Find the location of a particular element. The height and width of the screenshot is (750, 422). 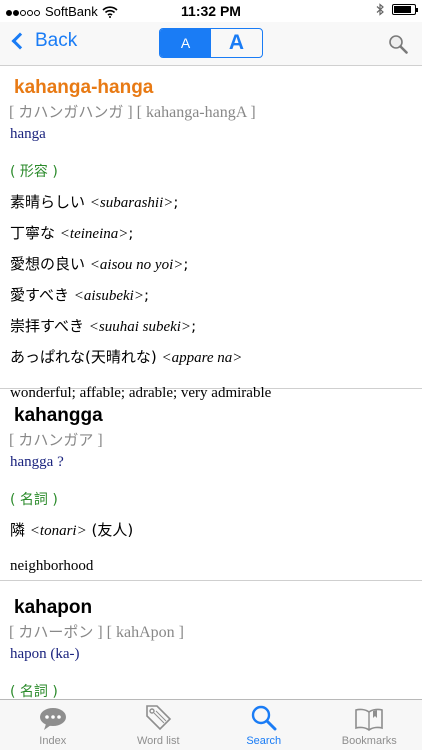

entry-romaji: kahanga-hangA is located at coordinates (196, 112).